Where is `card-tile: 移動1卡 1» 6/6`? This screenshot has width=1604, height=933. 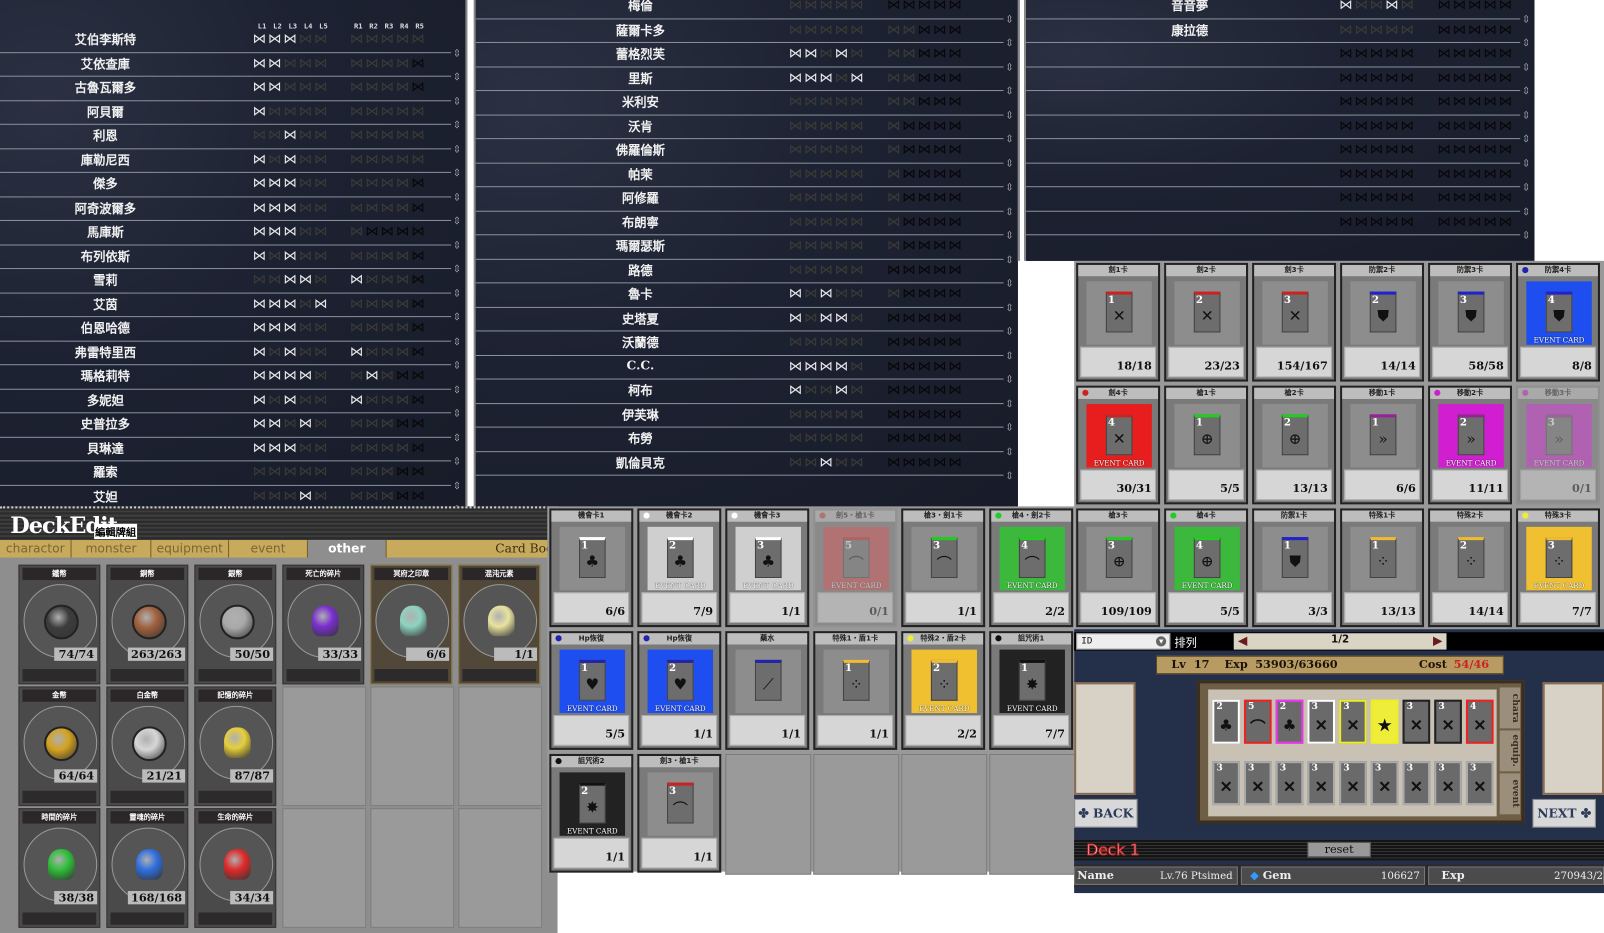
card-tile: 移動1卡 1» 6/6 is located at coordinates (1382, 445).